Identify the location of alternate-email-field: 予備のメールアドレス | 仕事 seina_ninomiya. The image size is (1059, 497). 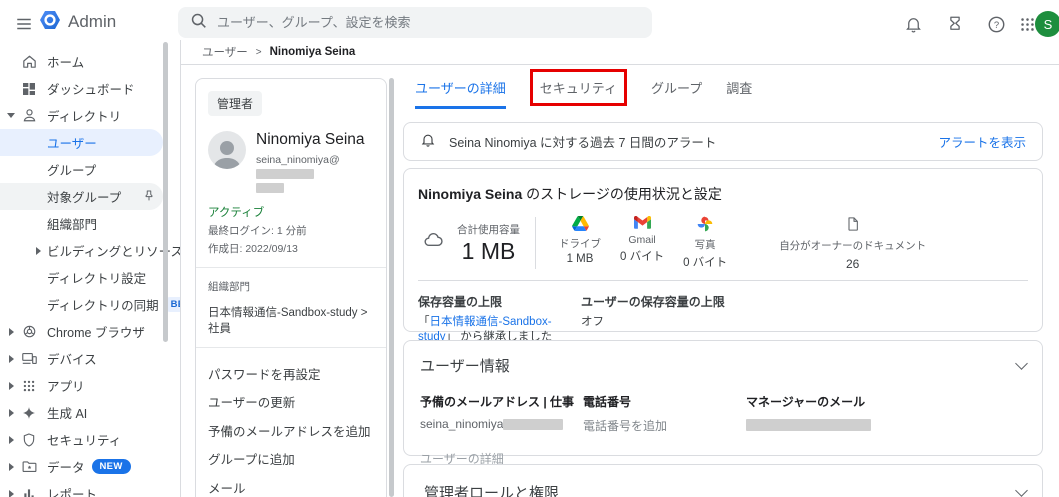
(497, 413).